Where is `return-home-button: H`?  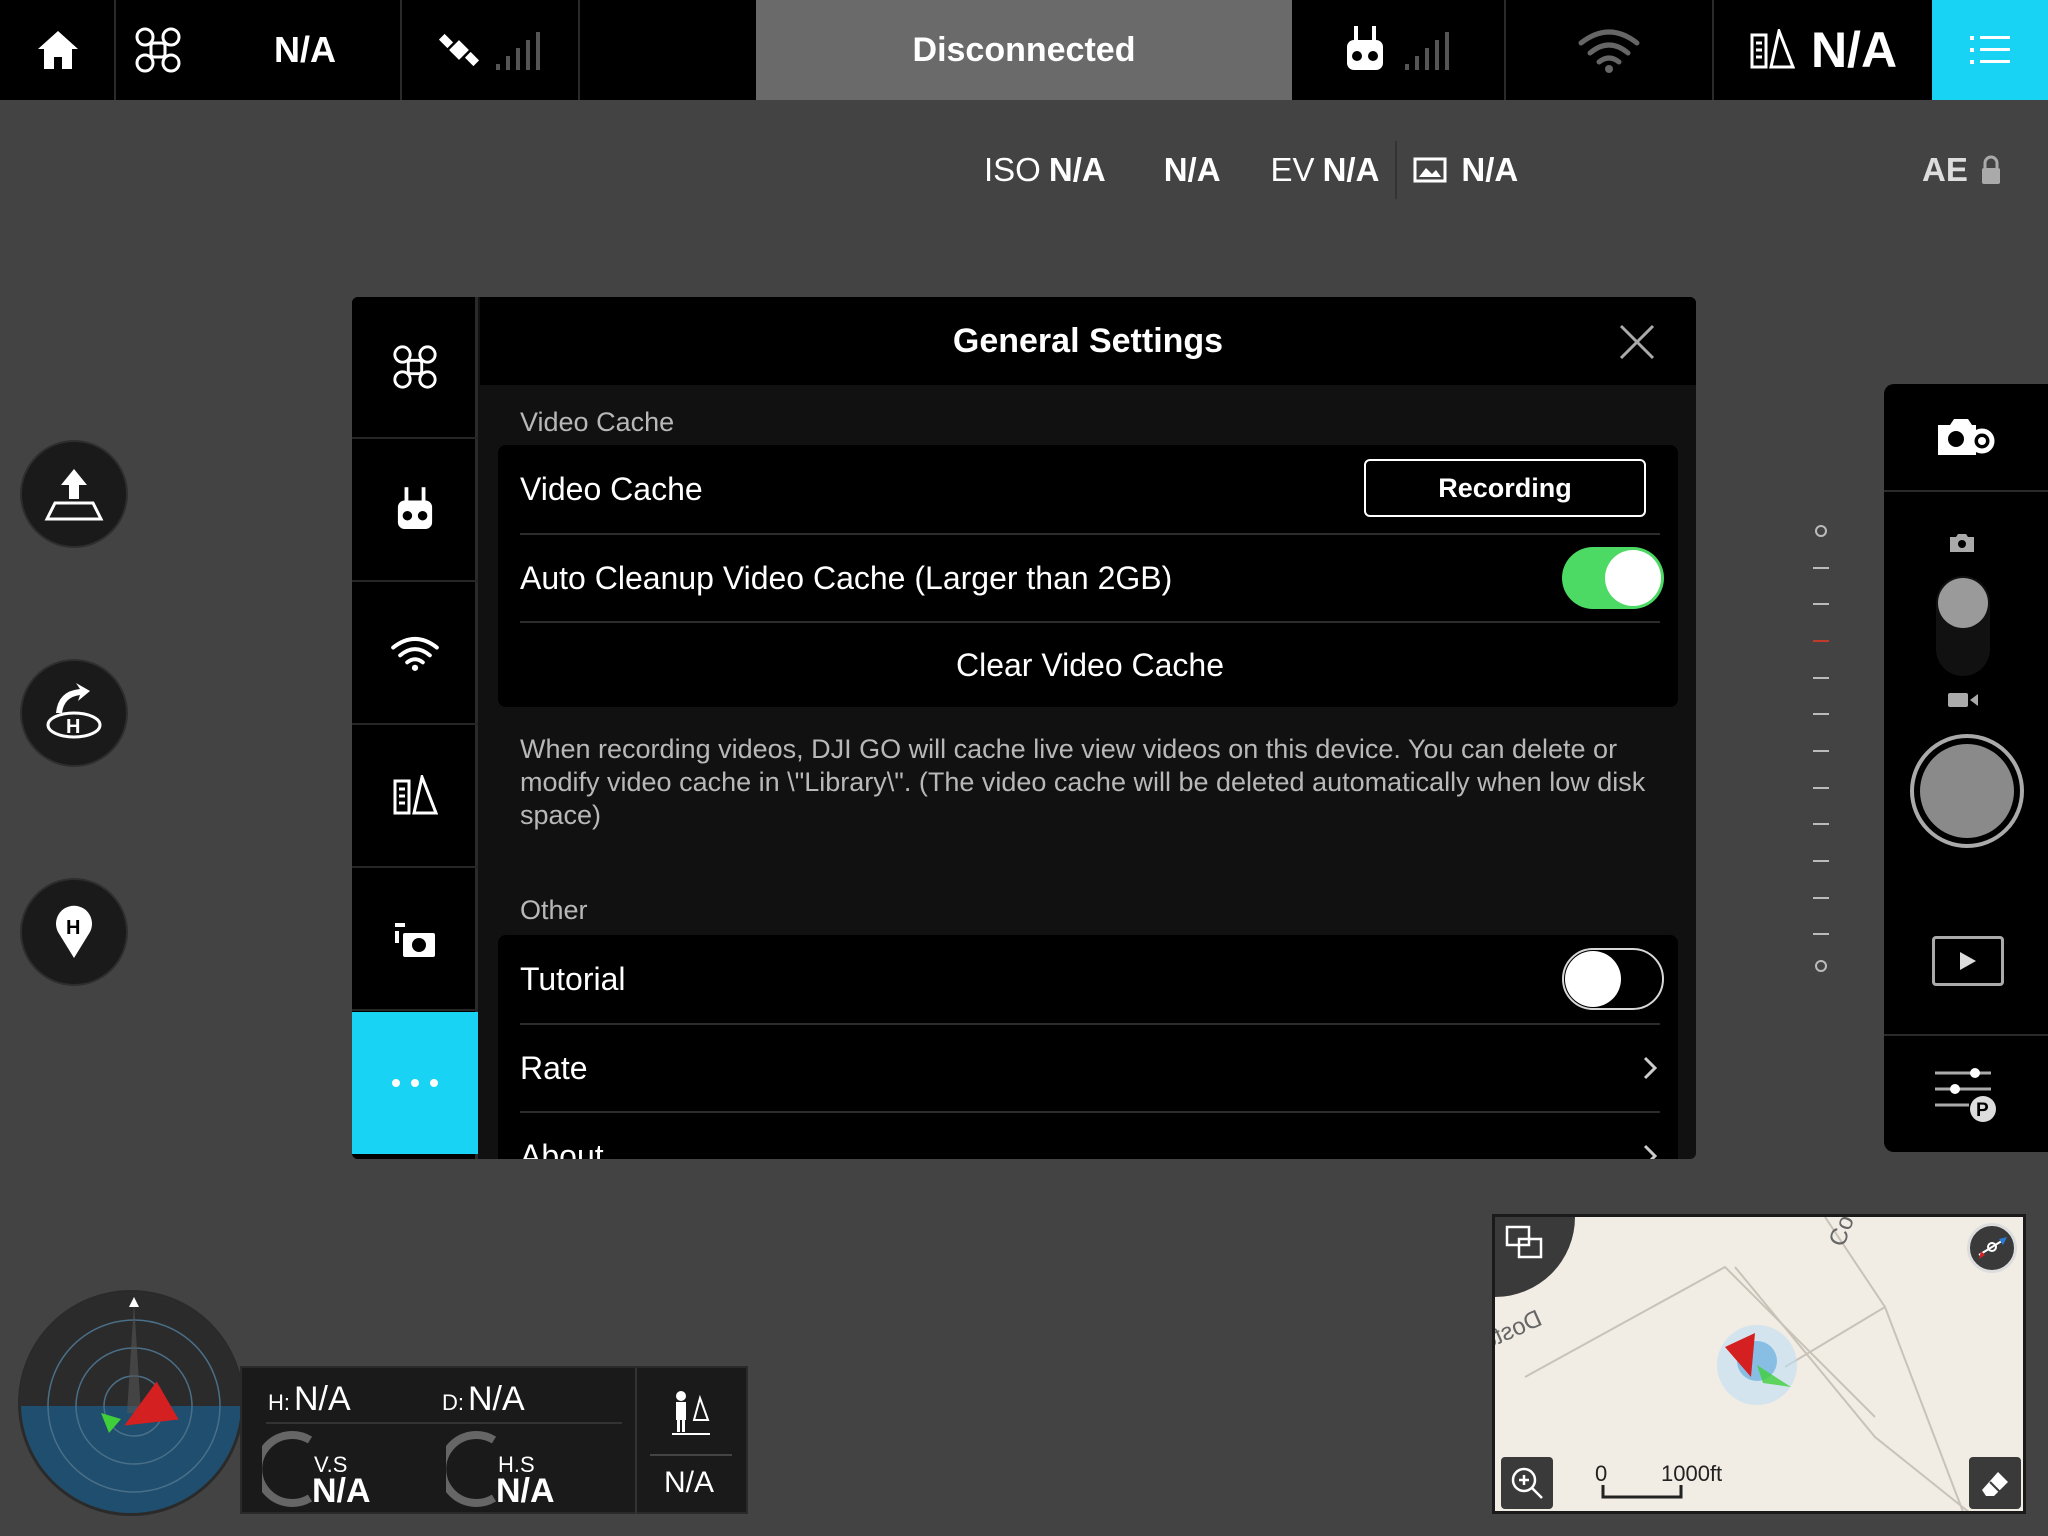
return-home-button: H is located at coordinates (74, 713).